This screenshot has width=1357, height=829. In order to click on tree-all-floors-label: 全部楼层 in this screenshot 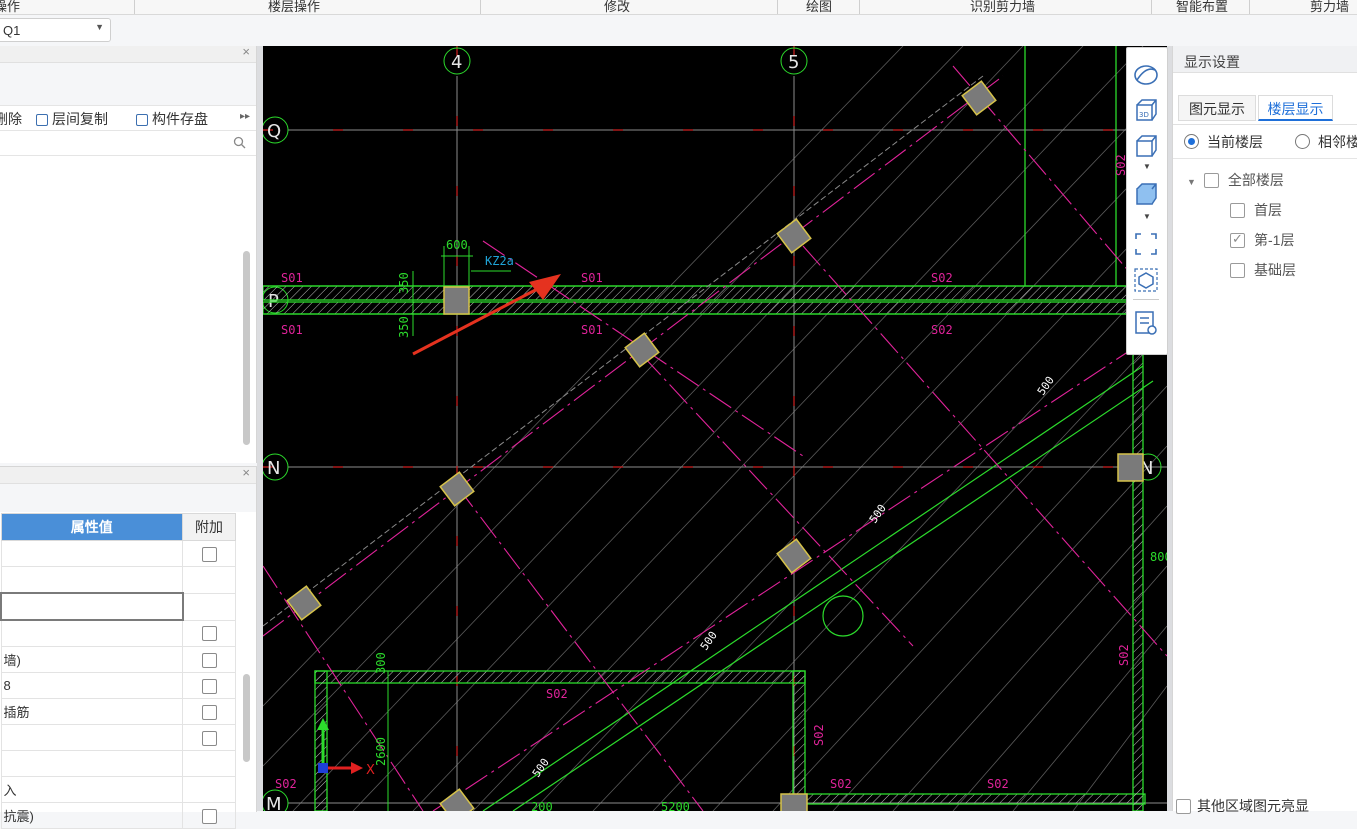, I will do `click(1255, 180)`.